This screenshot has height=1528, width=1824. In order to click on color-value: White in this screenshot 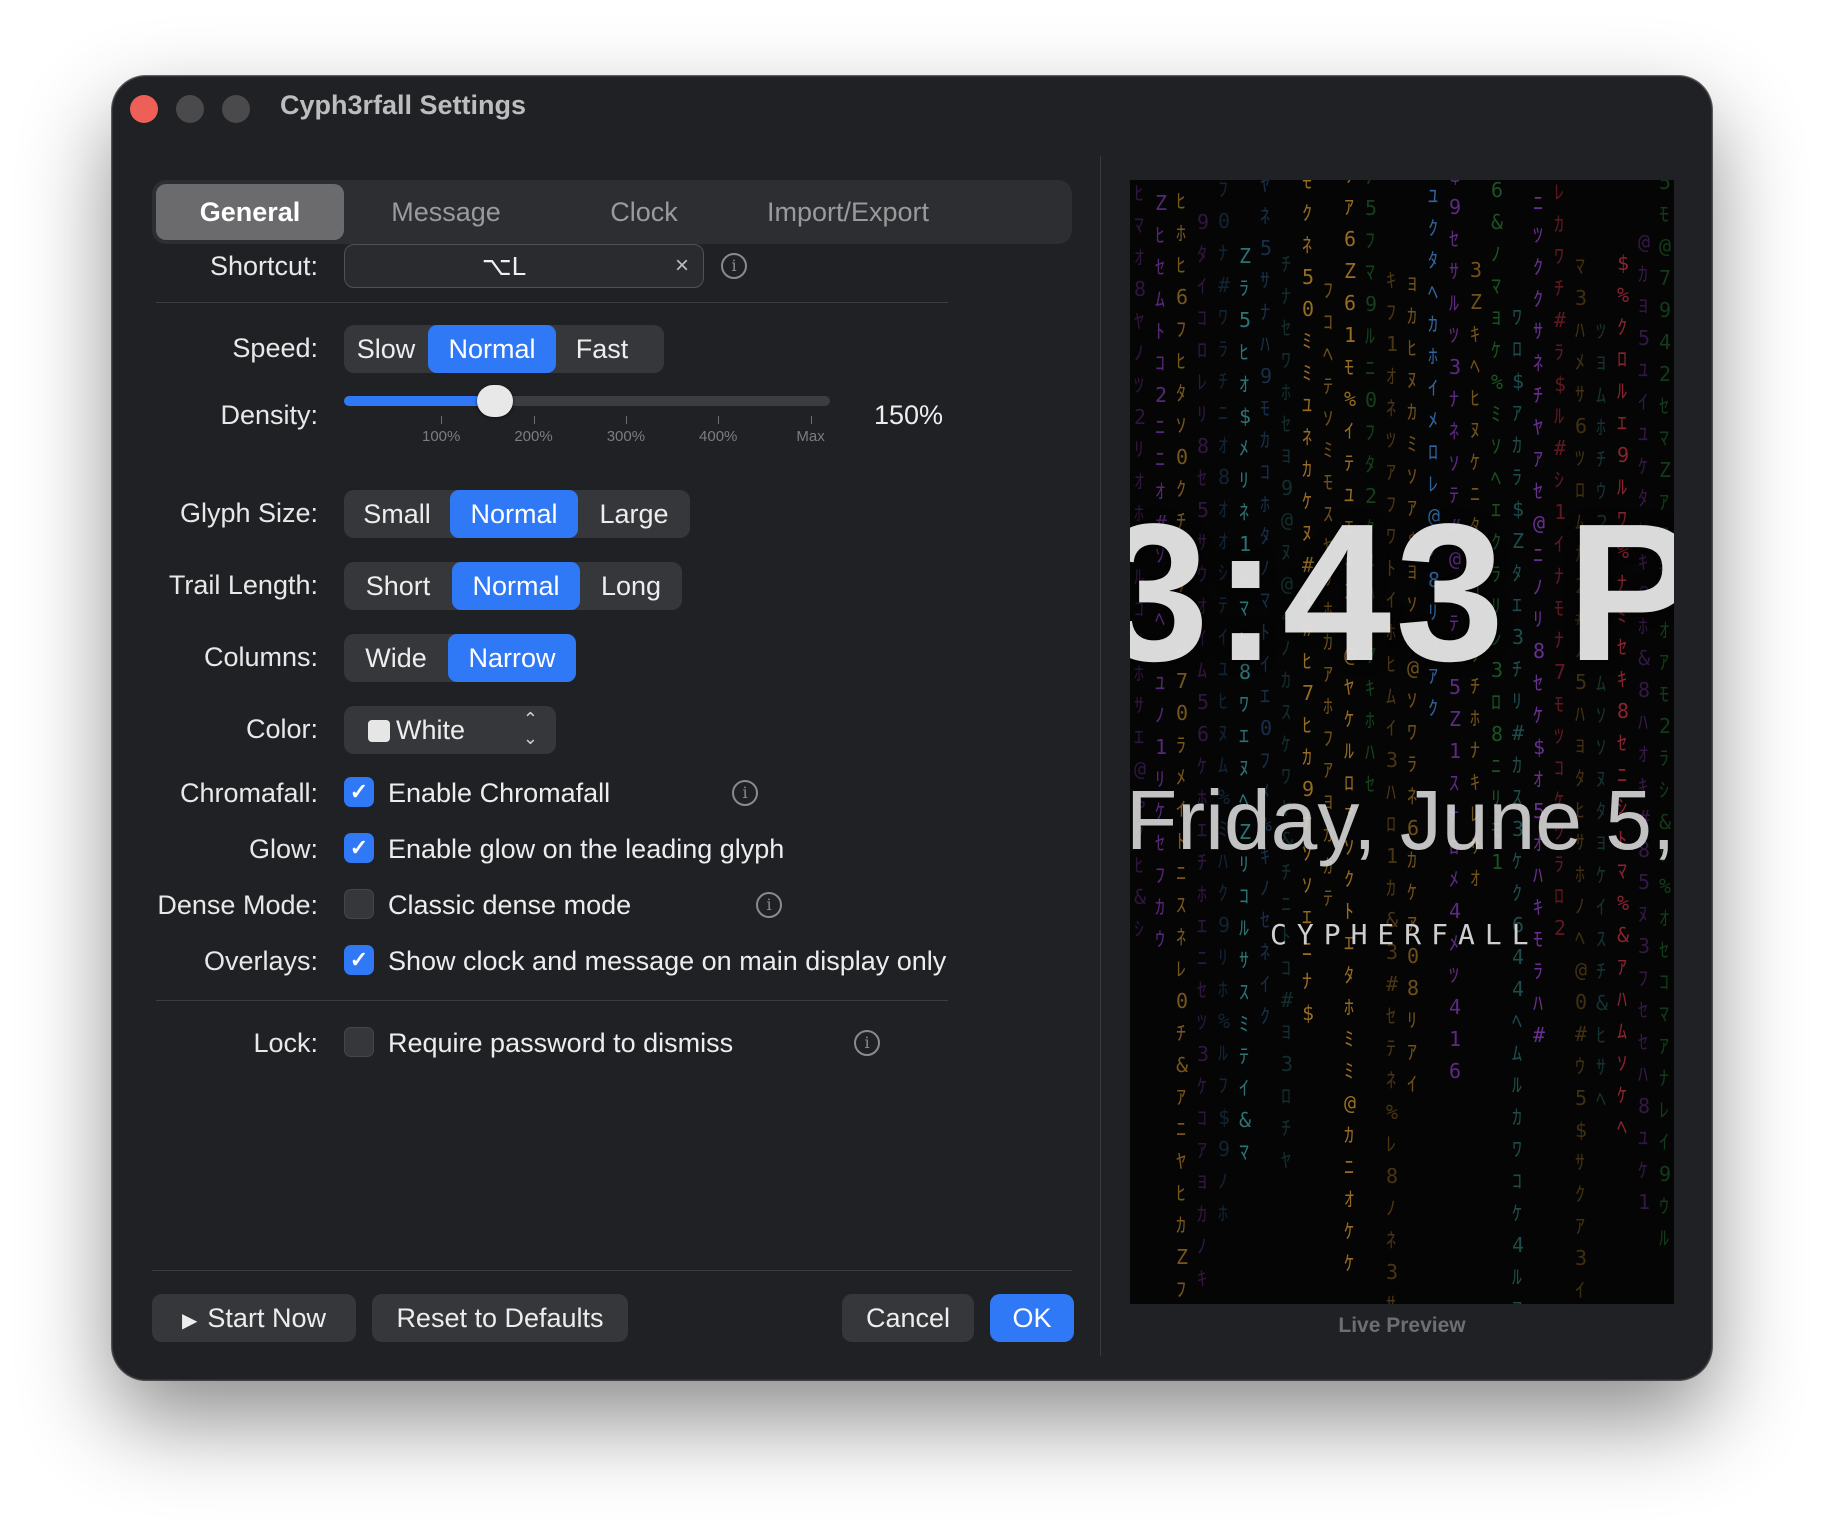, I will do `click(431, 730)`.